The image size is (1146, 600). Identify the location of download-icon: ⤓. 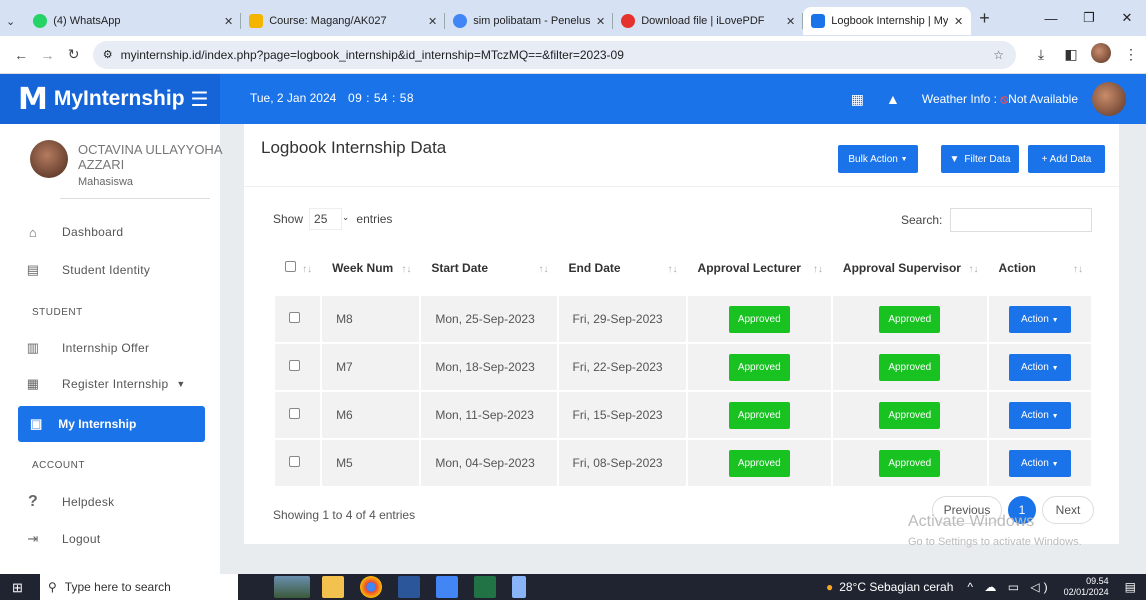
(1041, 54).